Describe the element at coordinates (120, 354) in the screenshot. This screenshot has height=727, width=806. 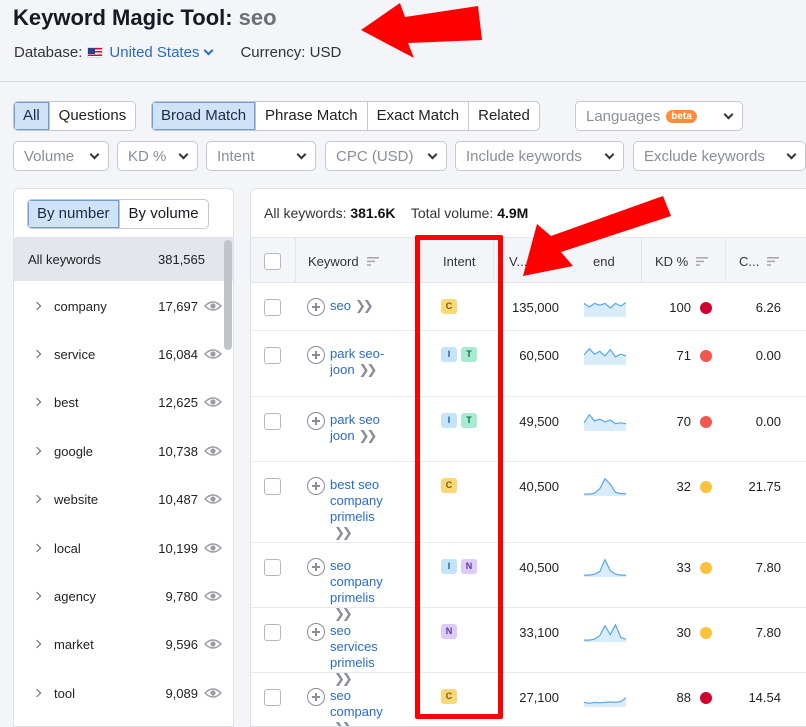
I see `sidebar-group-service: service 16,084` at that location.